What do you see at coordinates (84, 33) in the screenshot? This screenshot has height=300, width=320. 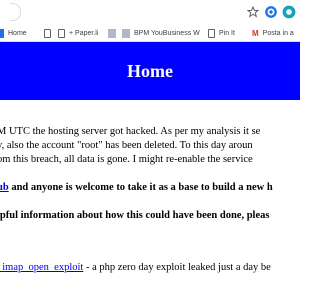 I see `bookmark-label: + Paper.li` at bounding box center [84, 33].